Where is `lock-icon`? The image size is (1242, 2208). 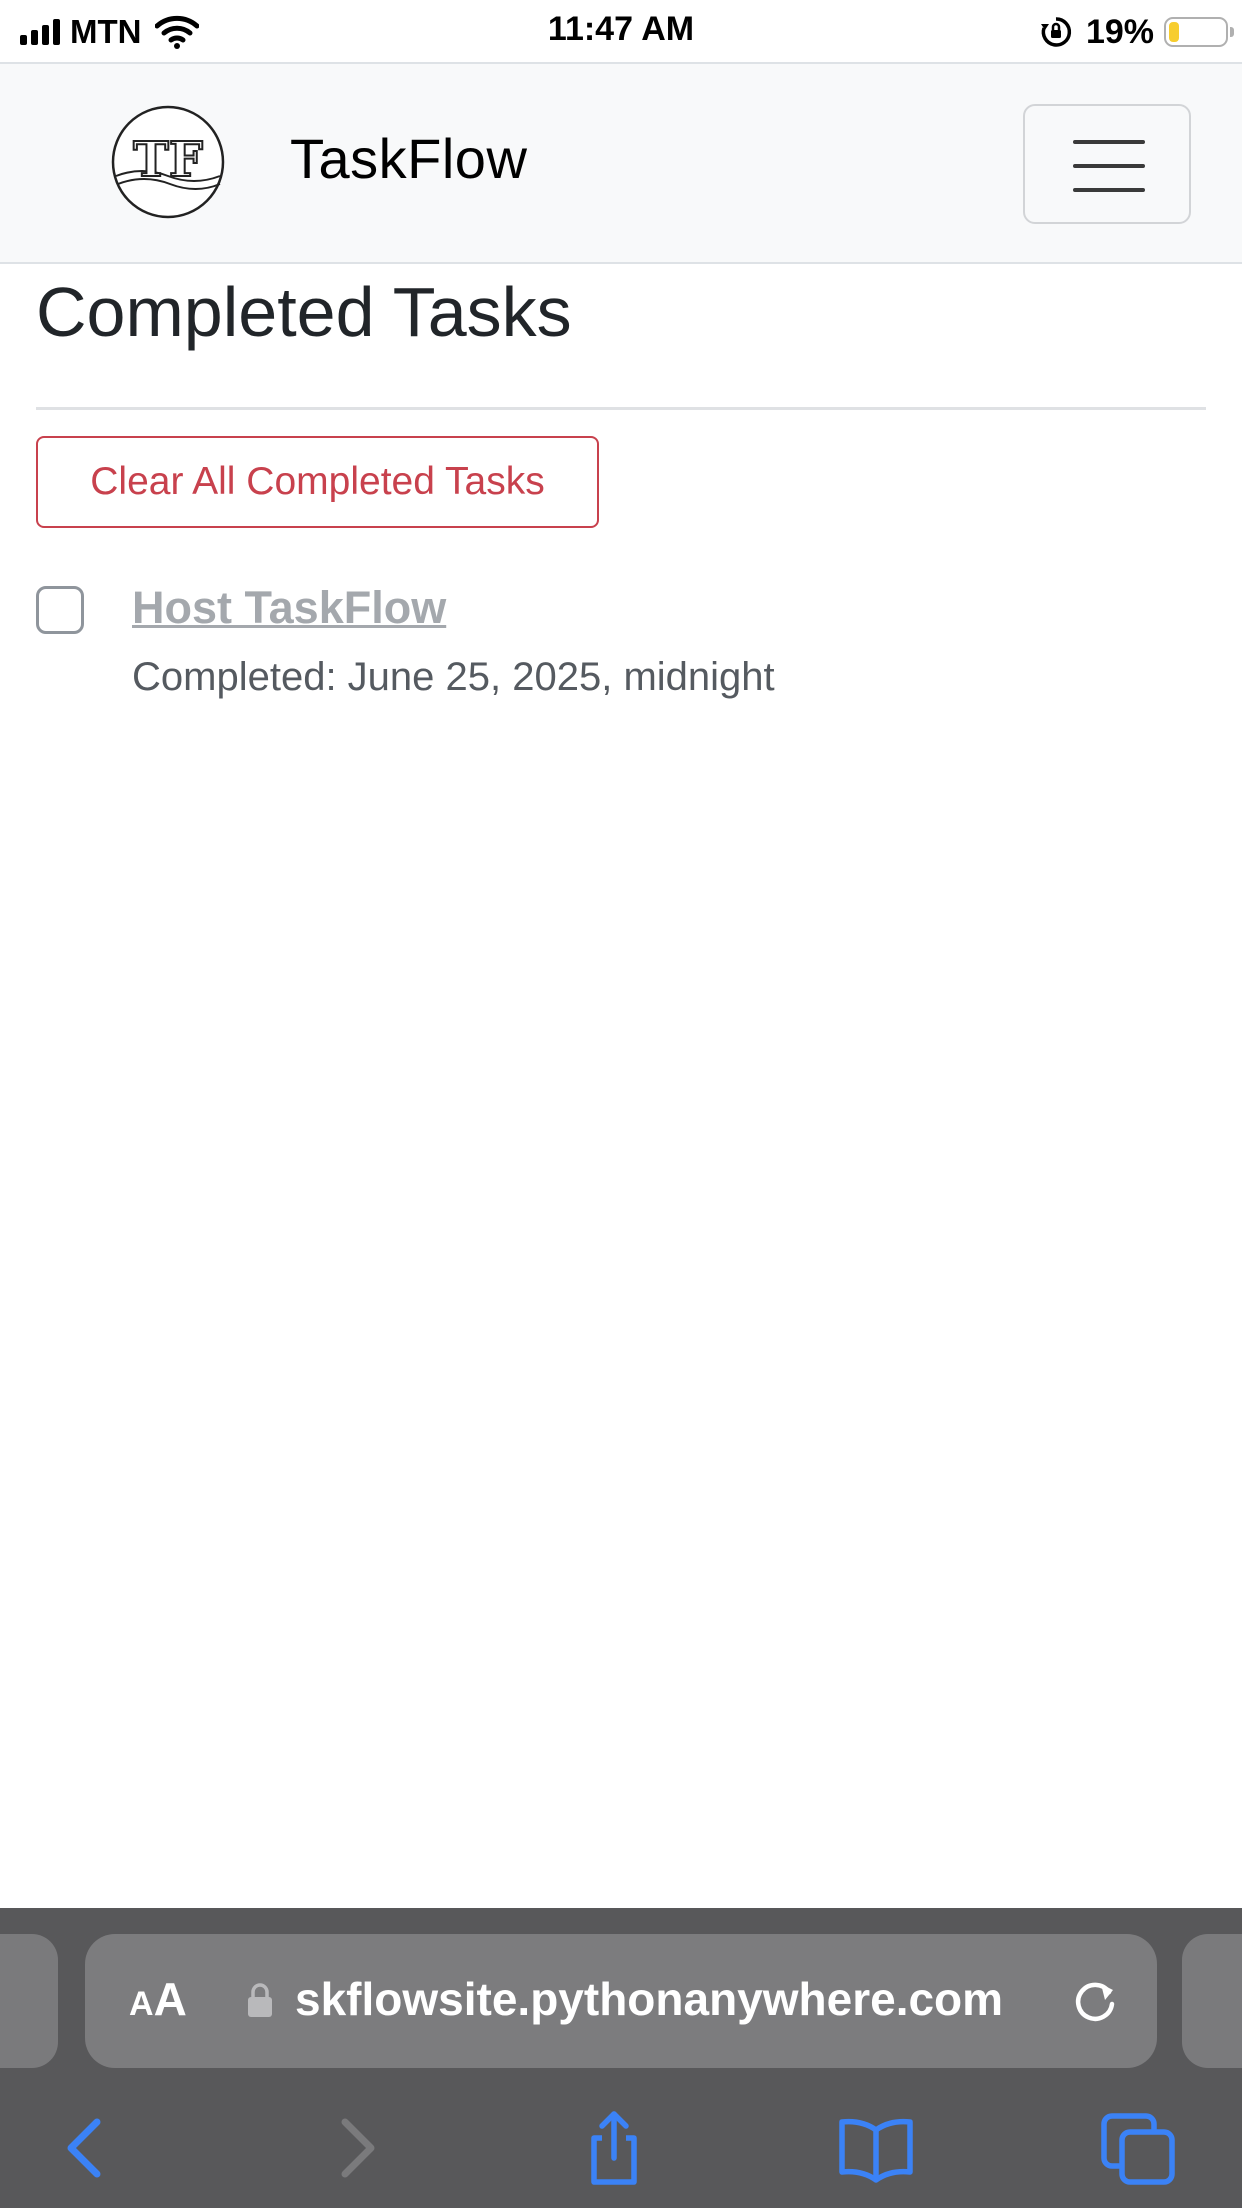
lock-icon is located at coordinates (260, 2000).